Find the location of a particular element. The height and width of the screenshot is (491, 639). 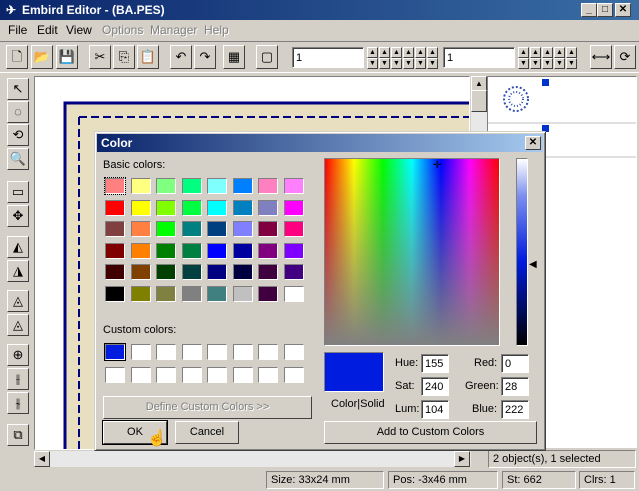

dialog-close-icon: ✕ is located at coordinates (533, 143).